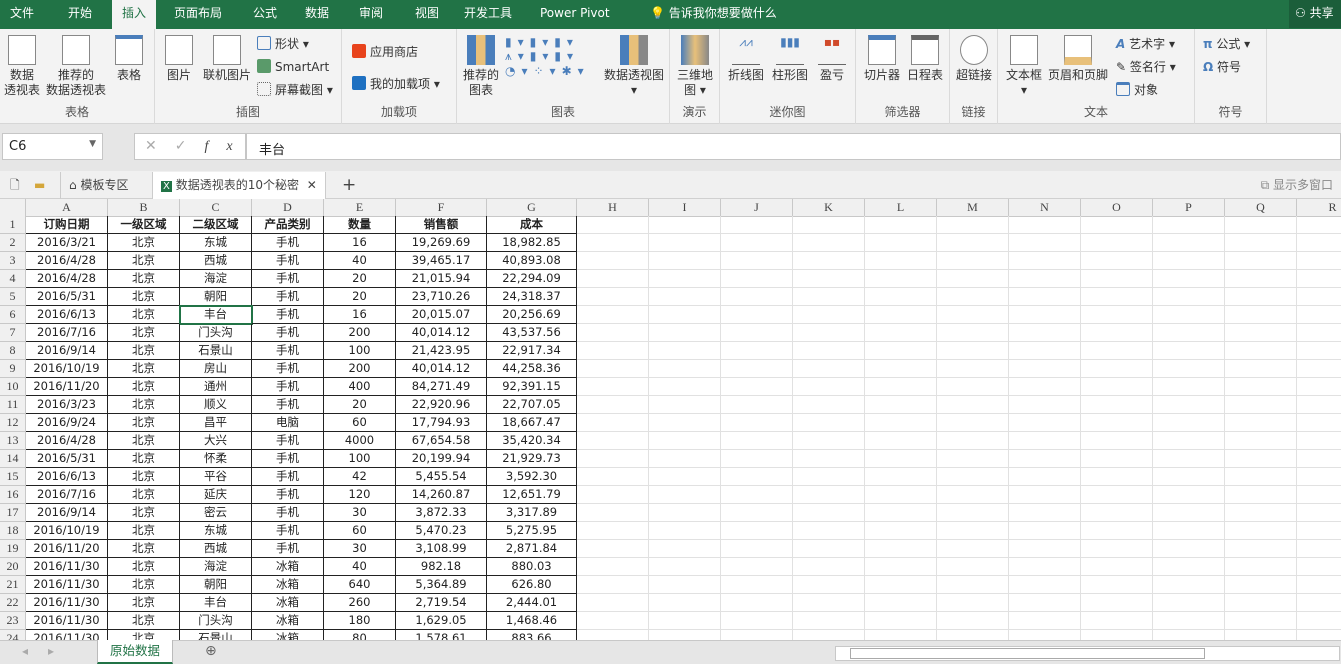 This screenshot has height=664, width=1341. What do you see at coordinates (360, 423) in the screenshot?
I see `cell: 60` at bounding box center [360, 423].